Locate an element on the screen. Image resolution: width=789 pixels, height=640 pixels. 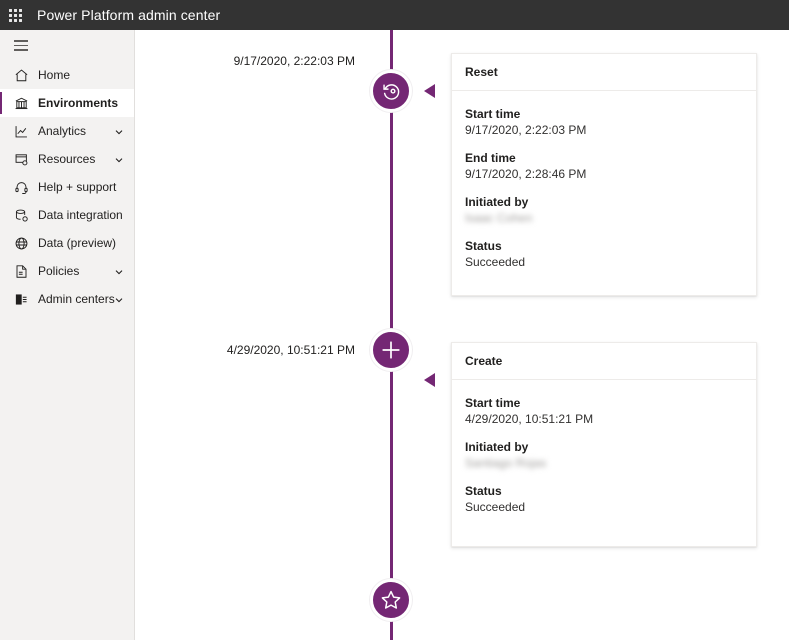
sidebar-label-environments: Environments is located at coordinates (78, 103).